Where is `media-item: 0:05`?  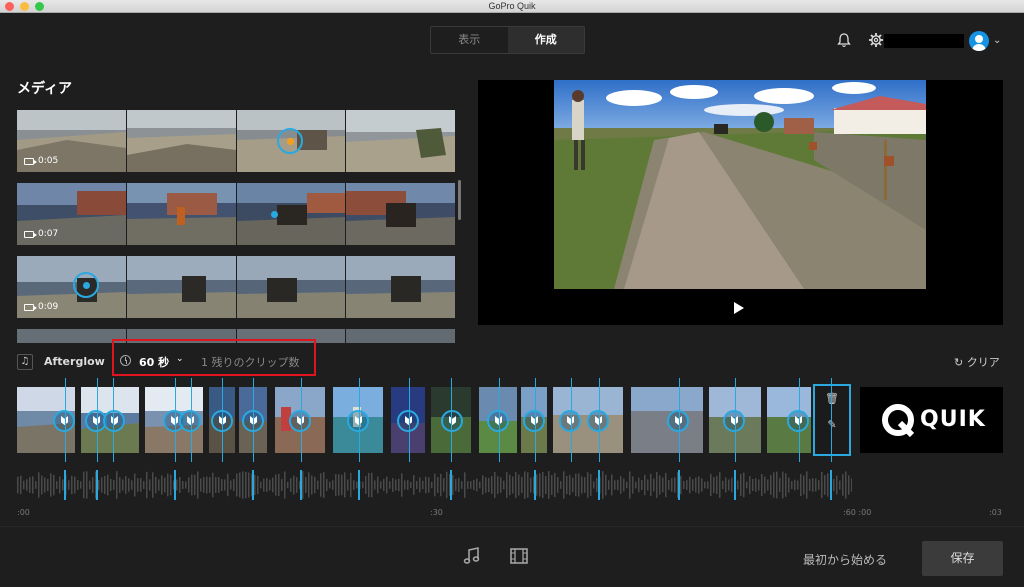
media-item: 0:05 is located at coordinates (236, 141).